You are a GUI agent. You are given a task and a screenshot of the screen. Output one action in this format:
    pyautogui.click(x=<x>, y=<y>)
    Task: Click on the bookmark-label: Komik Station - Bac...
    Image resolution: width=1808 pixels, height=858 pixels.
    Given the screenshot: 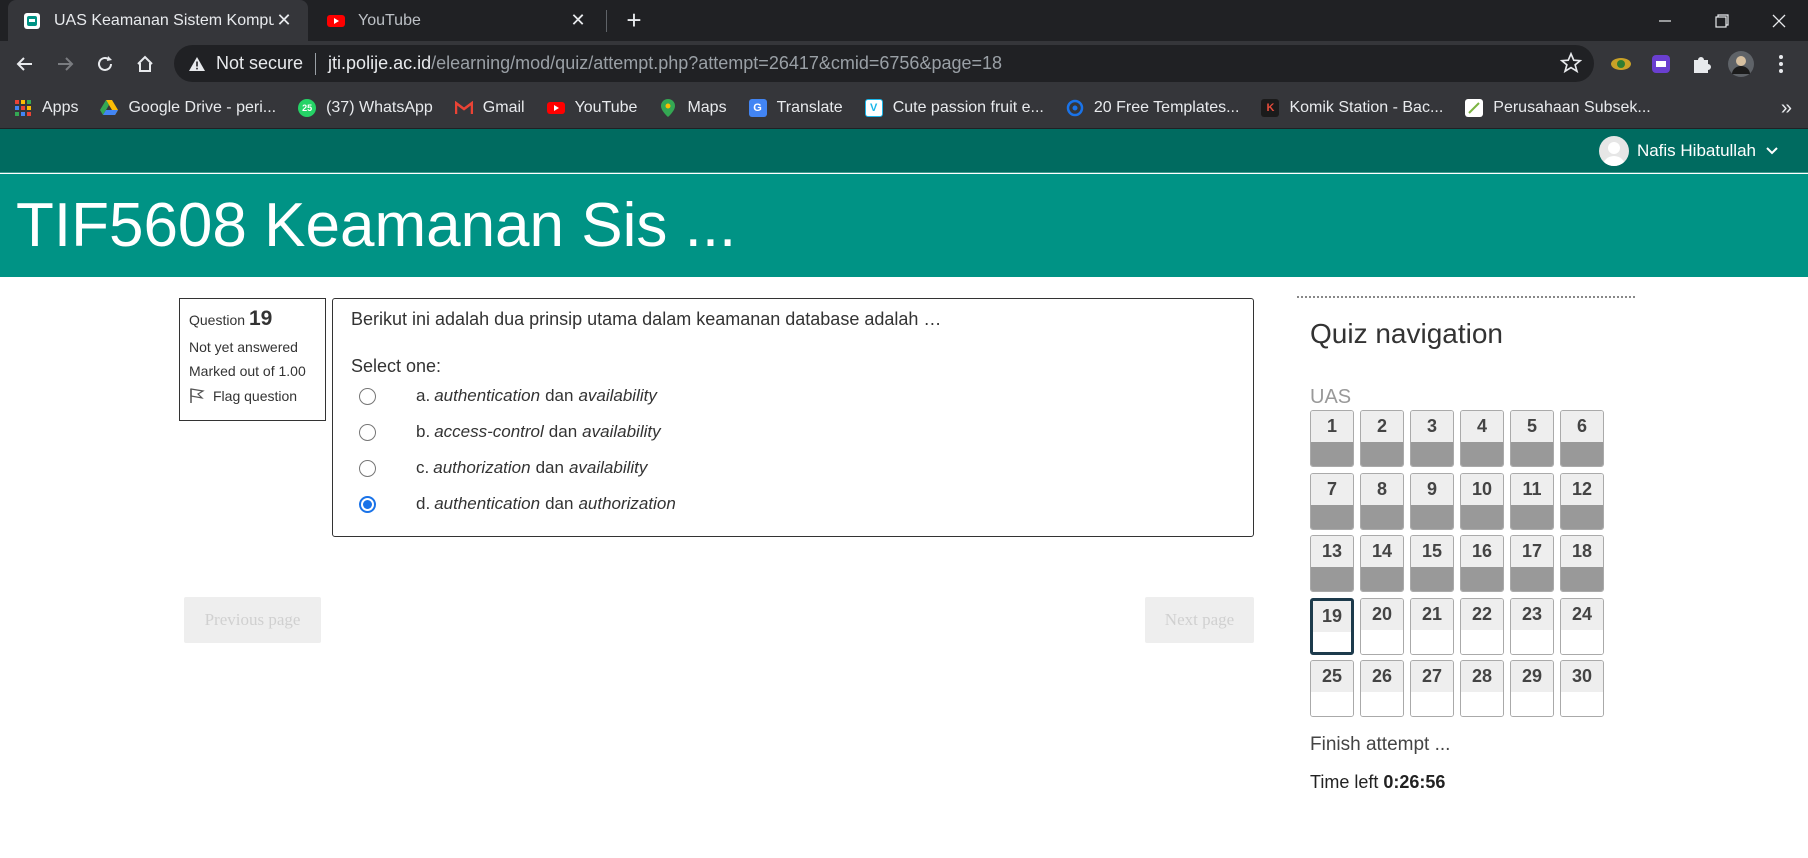 What is the action you would take?
    pyautogui.click(x=1366, y=107)
    